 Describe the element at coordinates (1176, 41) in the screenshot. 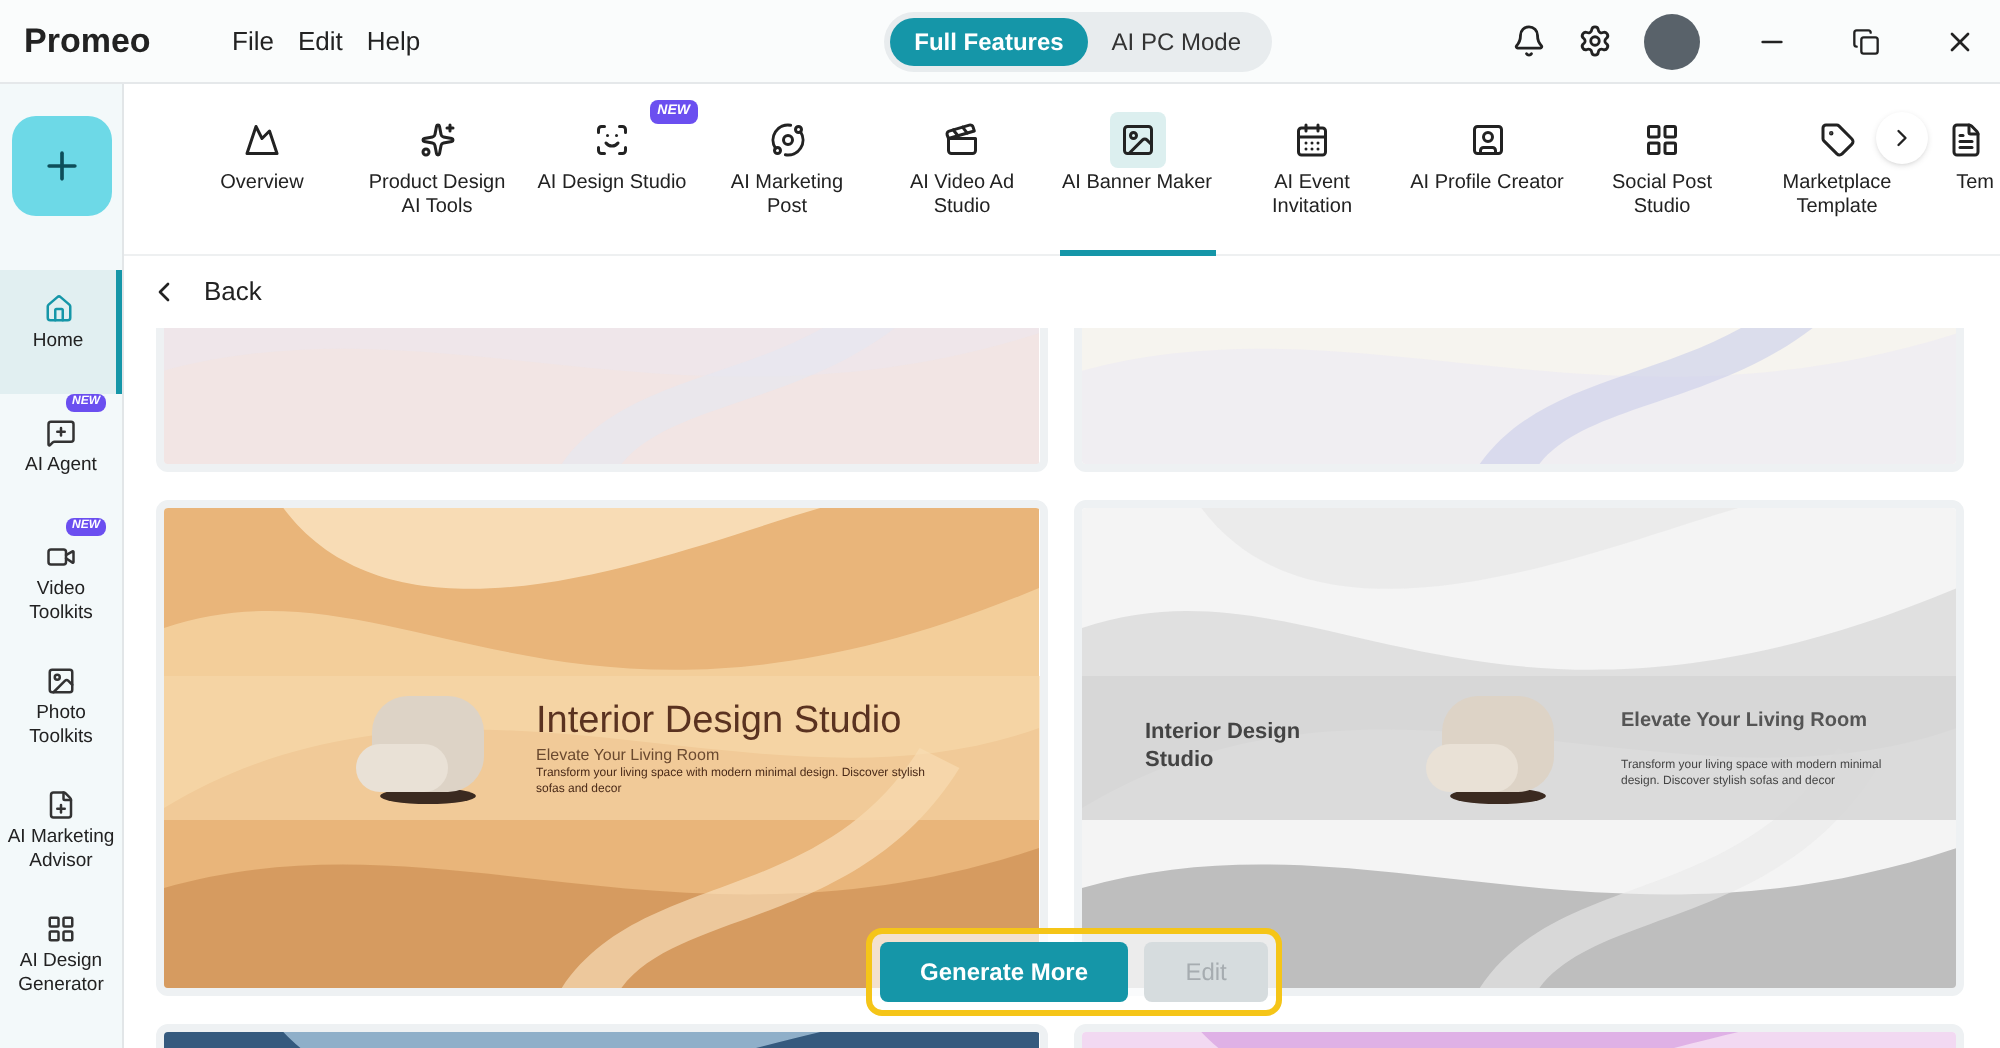

I see `mode-tab: AI PC Mode` at that location.